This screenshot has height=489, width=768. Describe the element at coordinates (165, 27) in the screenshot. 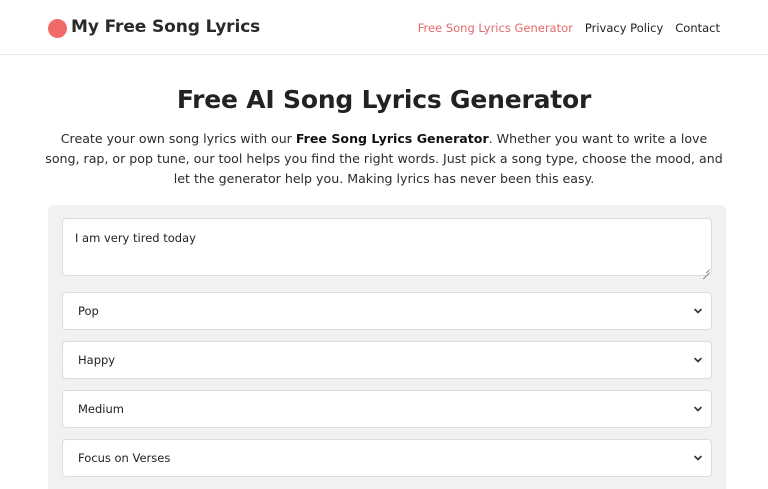

I see `site-title: My Free Song Lyrics` at that location.